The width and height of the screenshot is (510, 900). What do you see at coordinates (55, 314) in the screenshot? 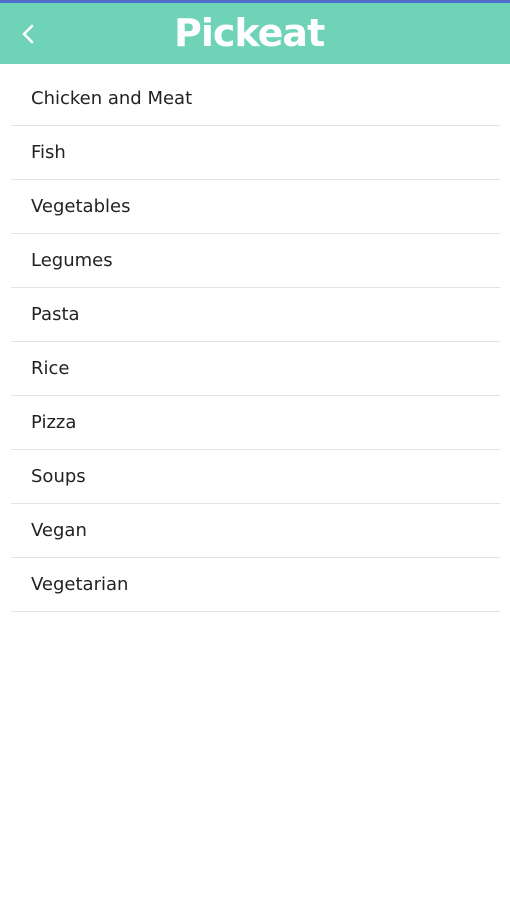
I see `category-label: Pasta` at bounding box center [55, 314].